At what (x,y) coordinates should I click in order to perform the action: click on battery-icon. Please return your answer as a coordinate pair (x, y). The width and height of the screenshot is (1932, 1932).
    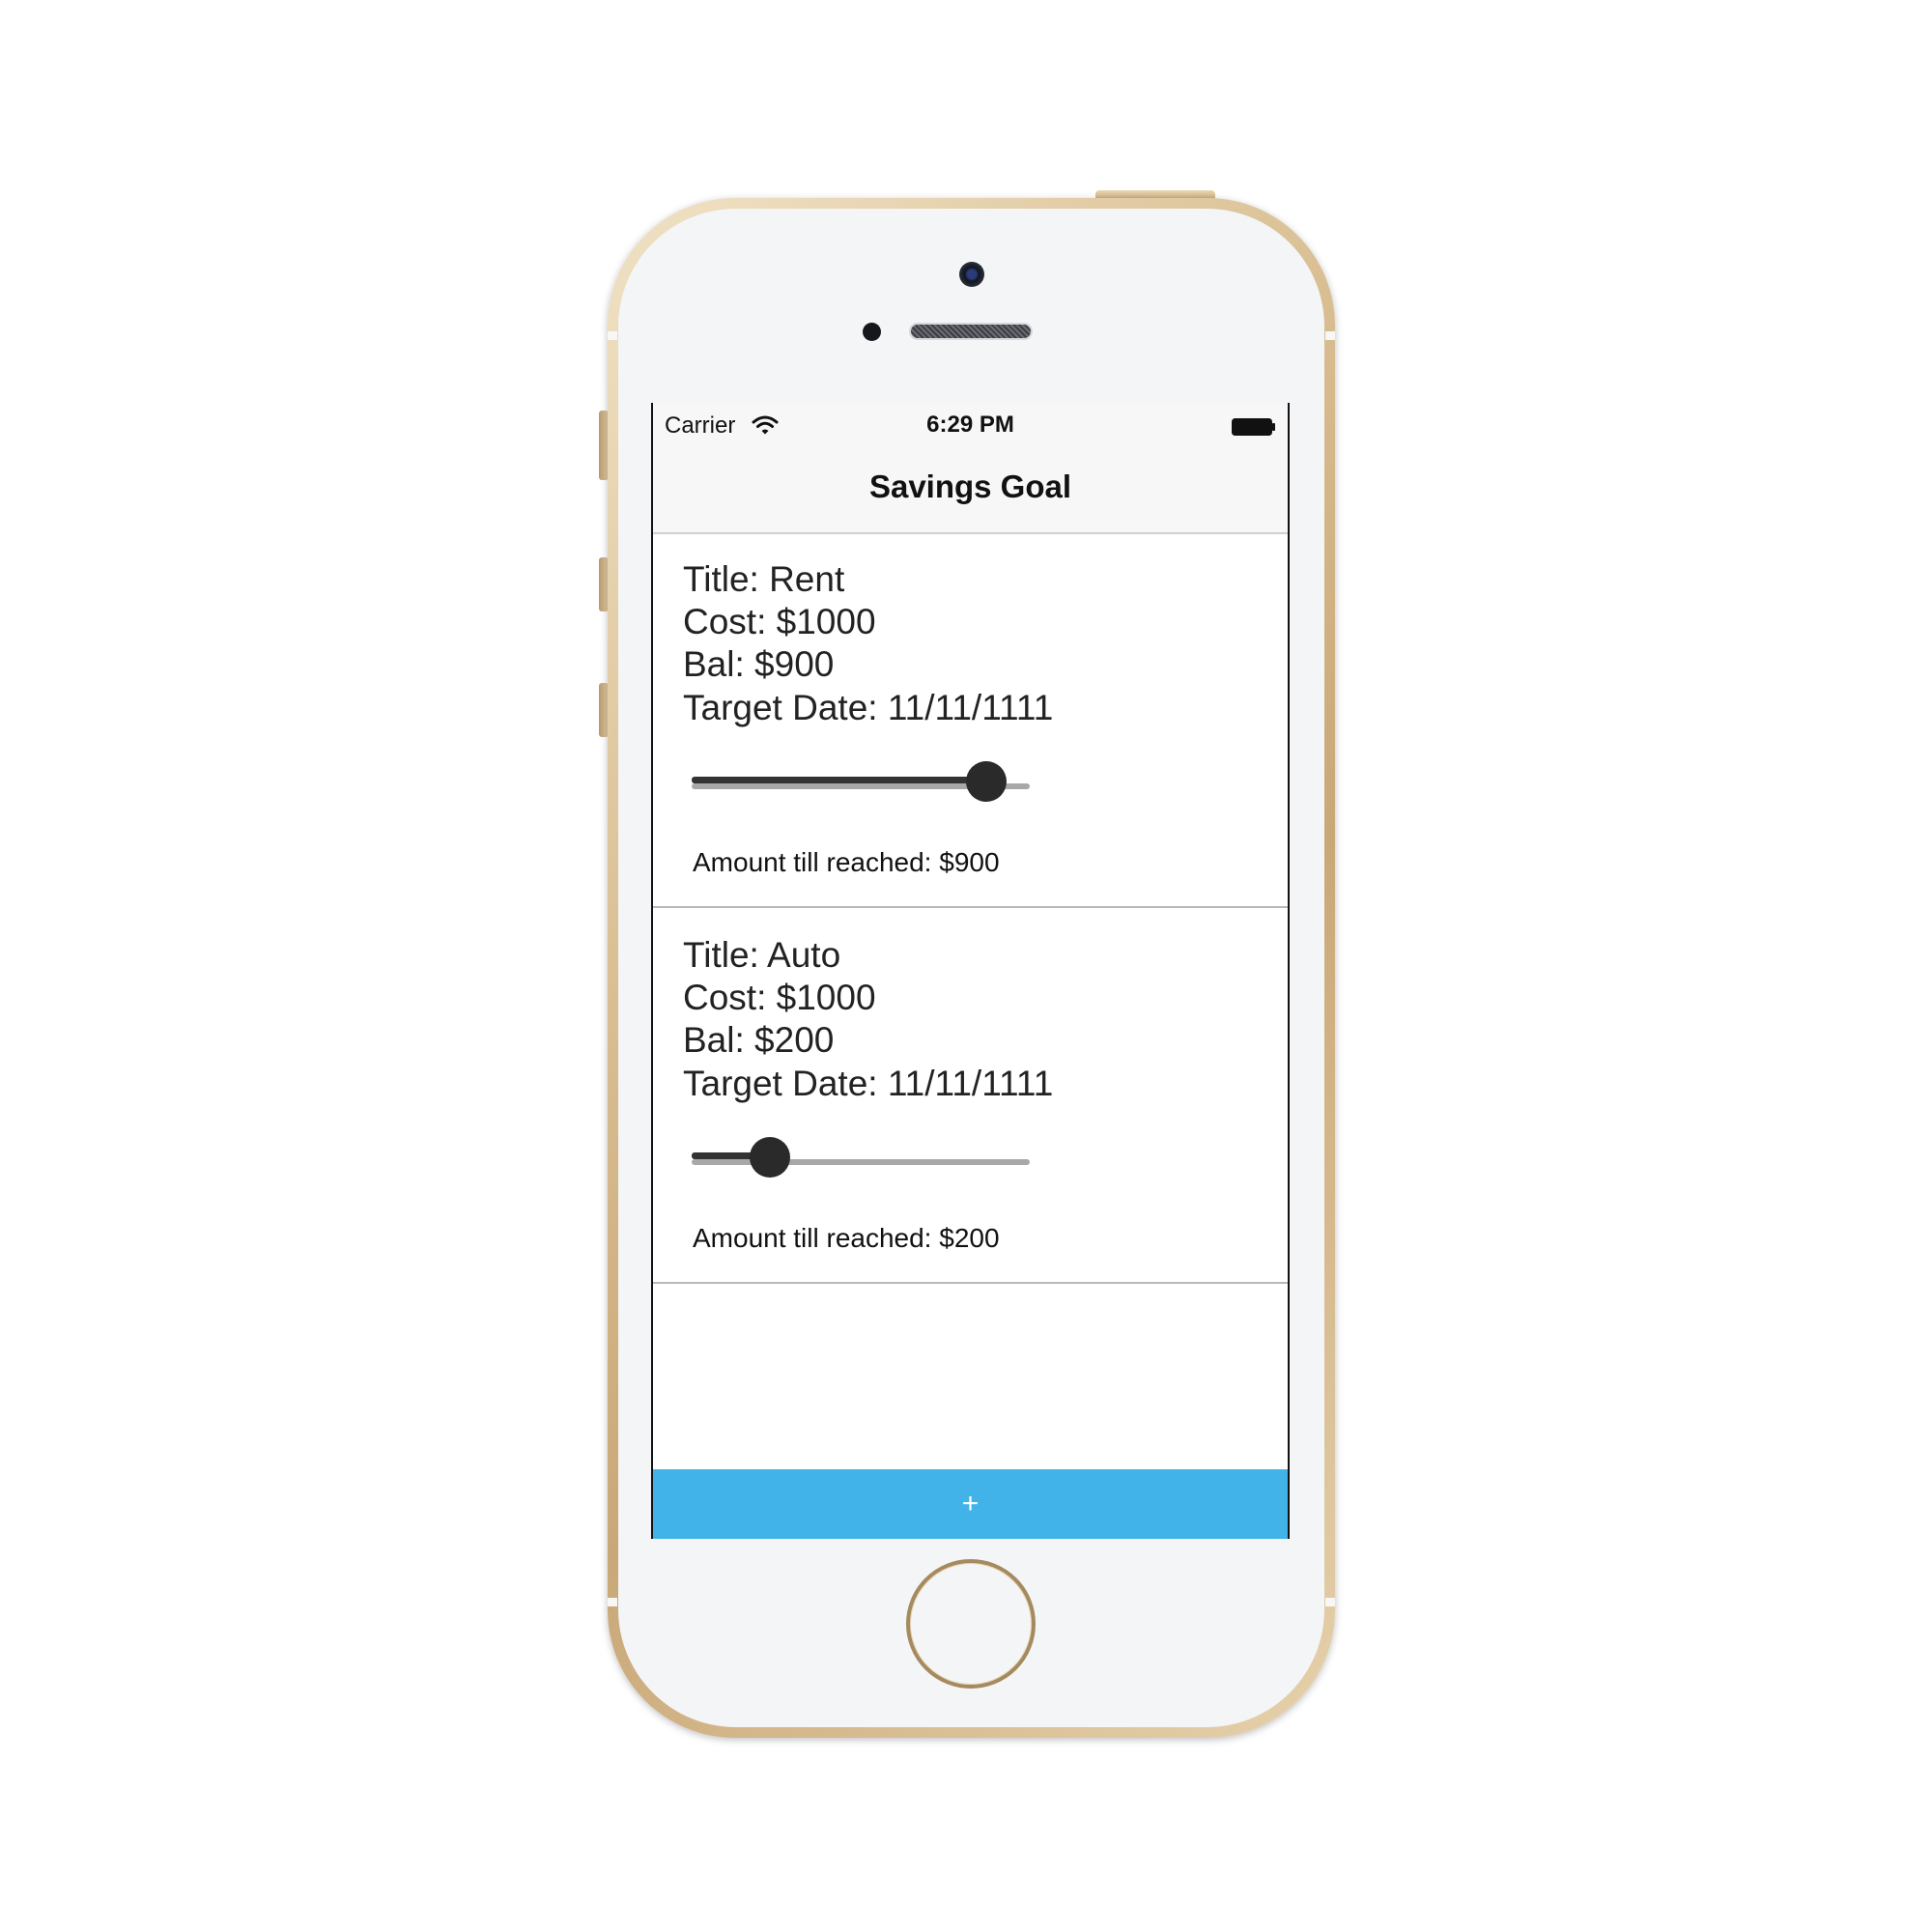
    Looking at the image, I should click on (1253, 427).